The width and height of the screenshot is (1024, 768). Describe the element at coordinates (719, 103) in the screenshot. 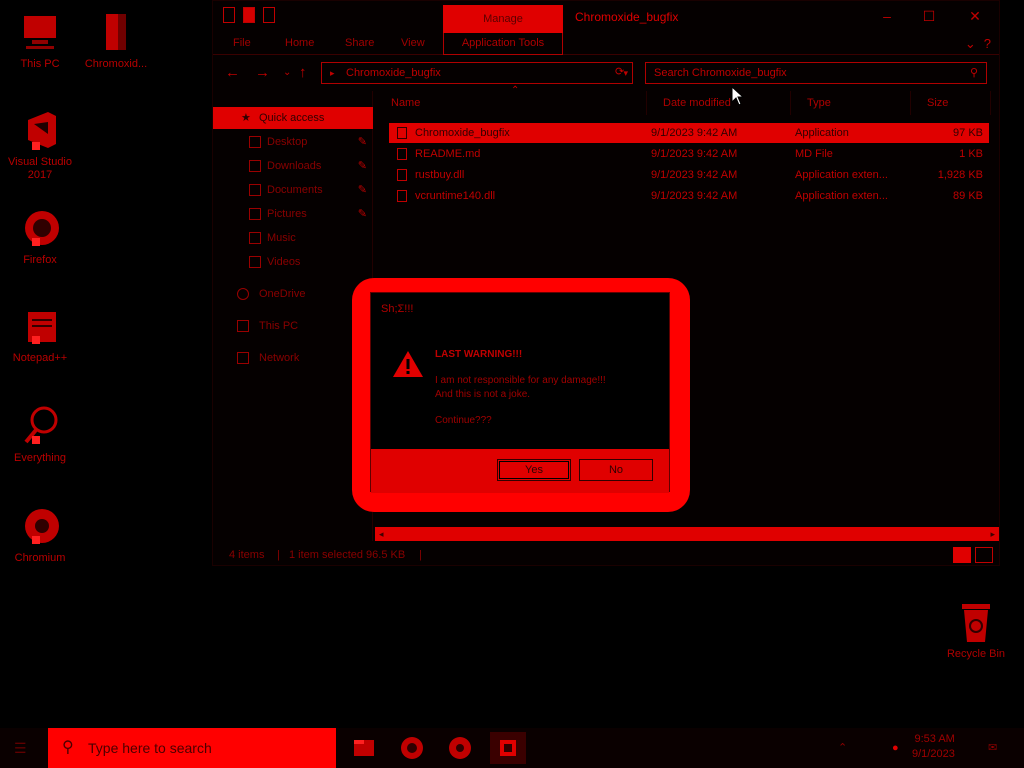

I see `column-header-date-modified: Date modified` at that location.